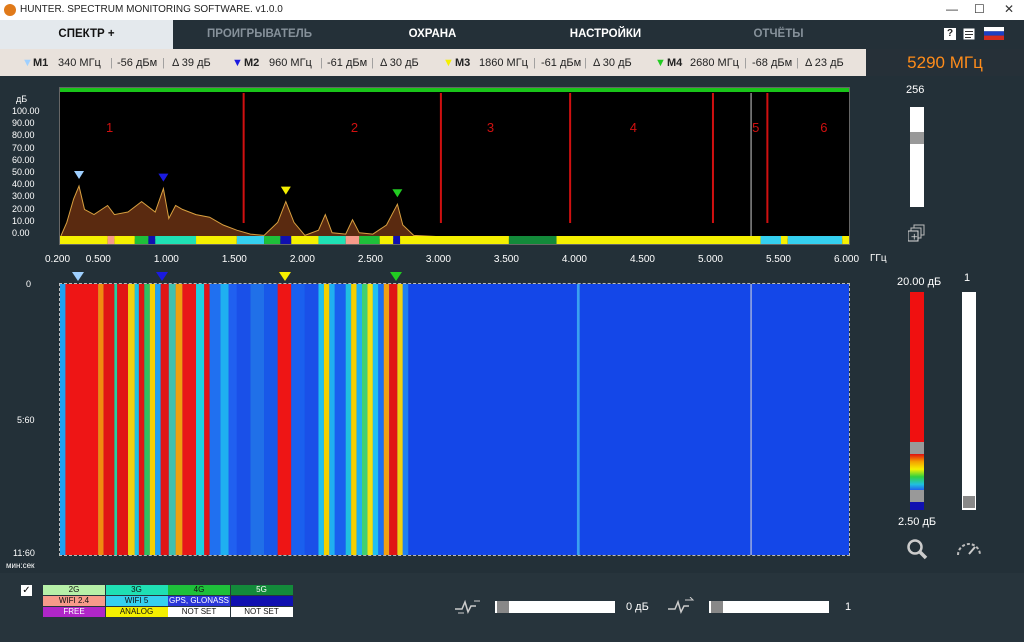 The width and height of the screenshot is (1024, 642). Describe the element at coordinates (952, 9) in the screenshot. I see `minimize-button: —` at that location.